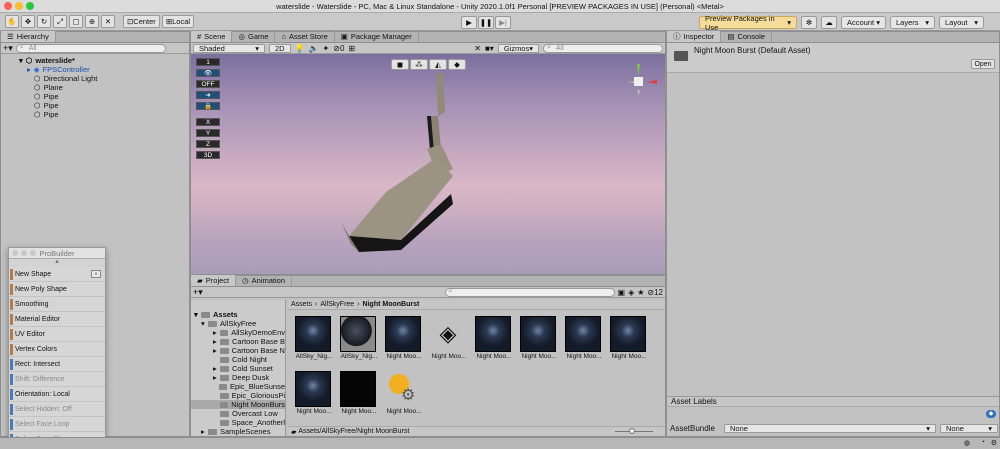 The image size is (1000, 449). What do you see at coordinates (238, 314) in the screenshot?
I see `project-tree-item: ▾ Assets` at bounding box center [238, 314].